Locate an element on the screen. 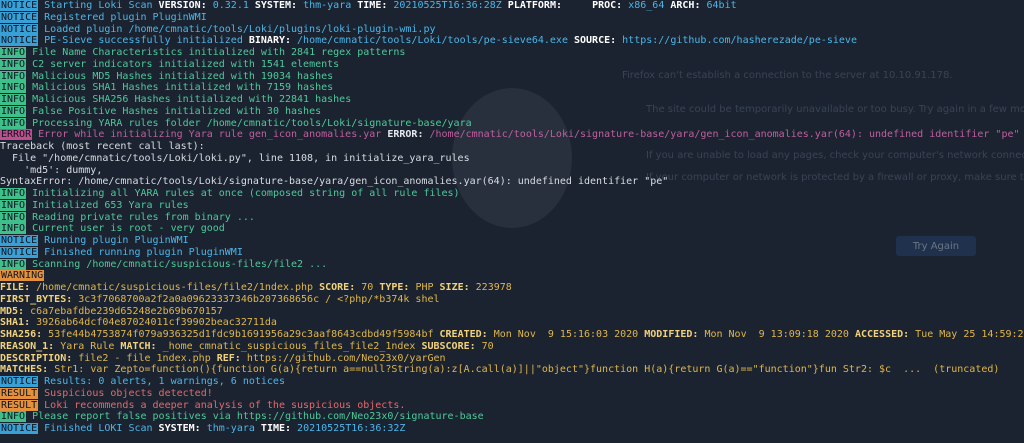 The height and width of the screenshot is (443, 1024). log-key: SOURCE: is located at coordinates (595, 41).